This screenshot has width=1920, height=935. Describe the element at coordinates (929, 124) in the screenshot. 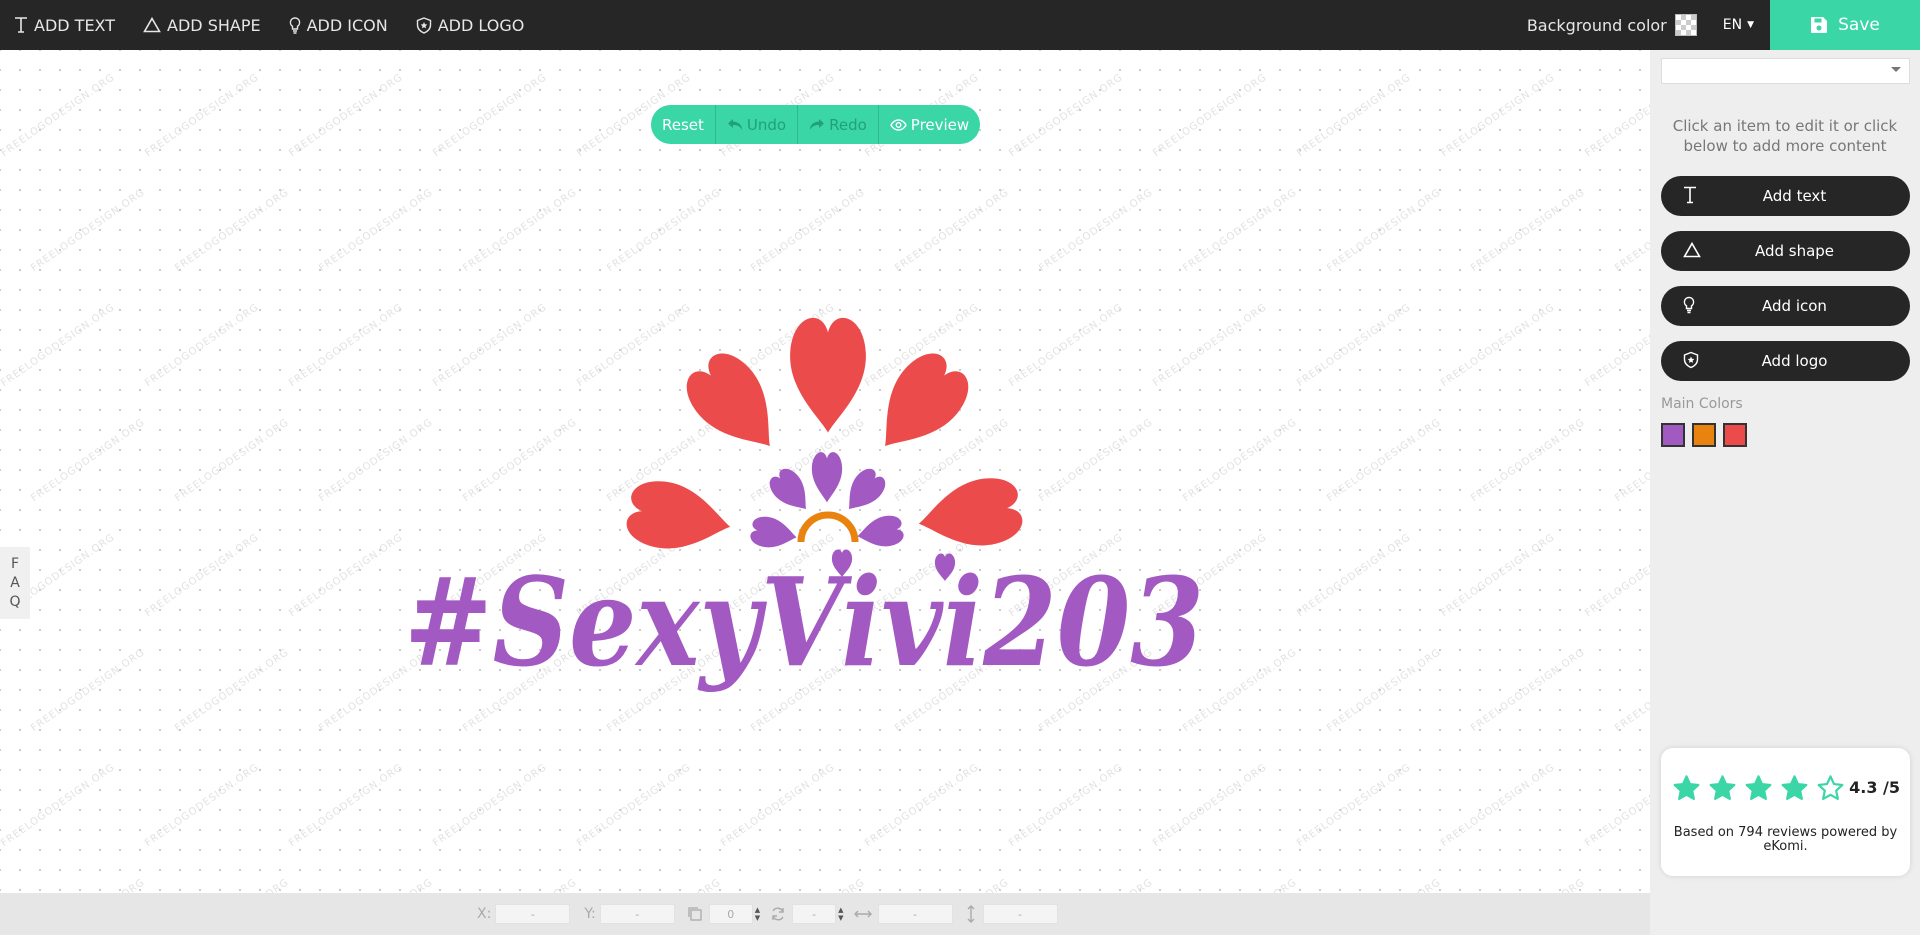

I see `preview-button: Preview` at that location.